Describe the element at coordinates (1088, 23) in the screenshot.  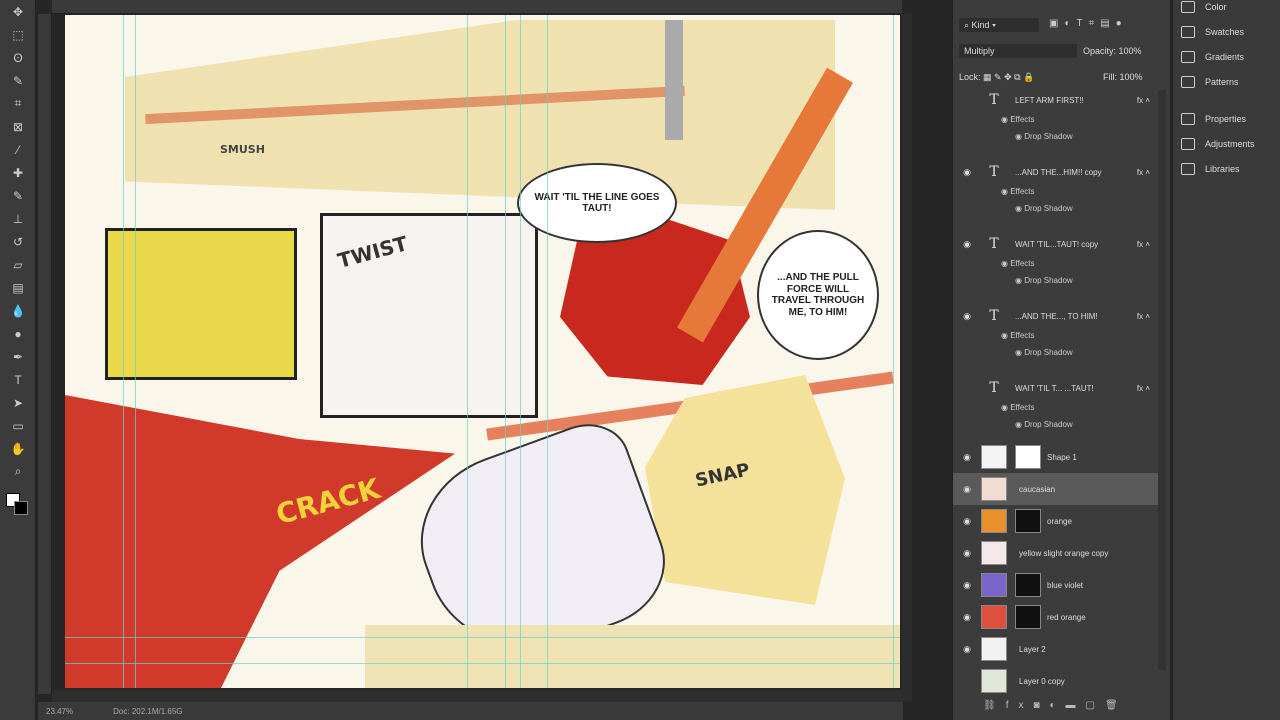
I see `filter-icons: ▣◐T⌗▤●` at that location.